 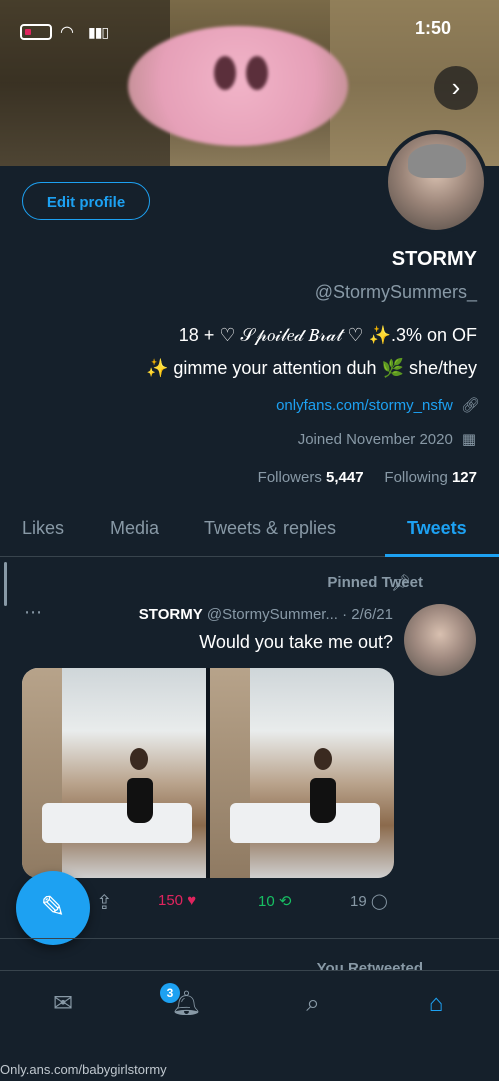 I want to click on battery-level, so click(x=28, y=32).